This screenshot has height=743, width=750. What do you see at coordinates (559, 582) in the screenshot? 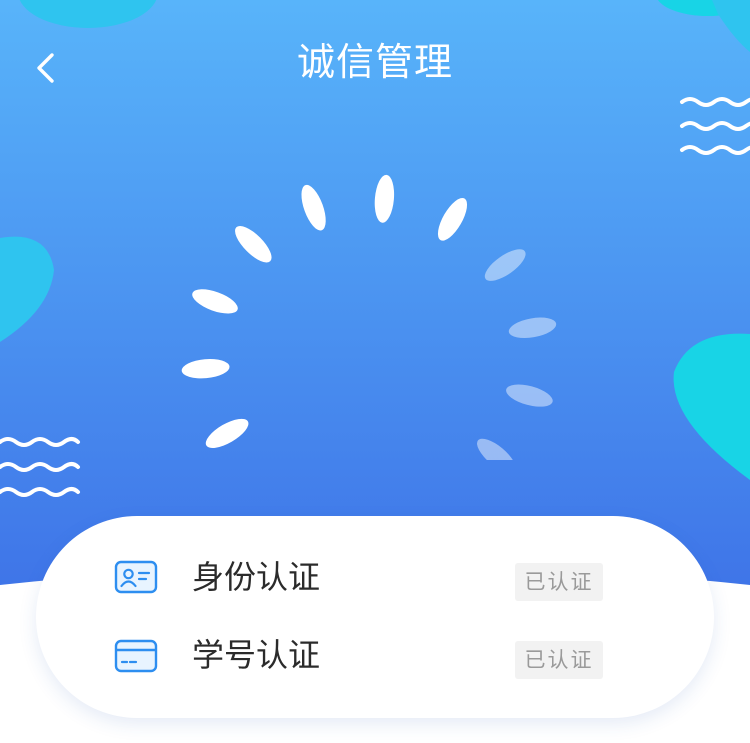
I see `cert-status-badge-identity: 已认证` at bounding box center [559, 582].